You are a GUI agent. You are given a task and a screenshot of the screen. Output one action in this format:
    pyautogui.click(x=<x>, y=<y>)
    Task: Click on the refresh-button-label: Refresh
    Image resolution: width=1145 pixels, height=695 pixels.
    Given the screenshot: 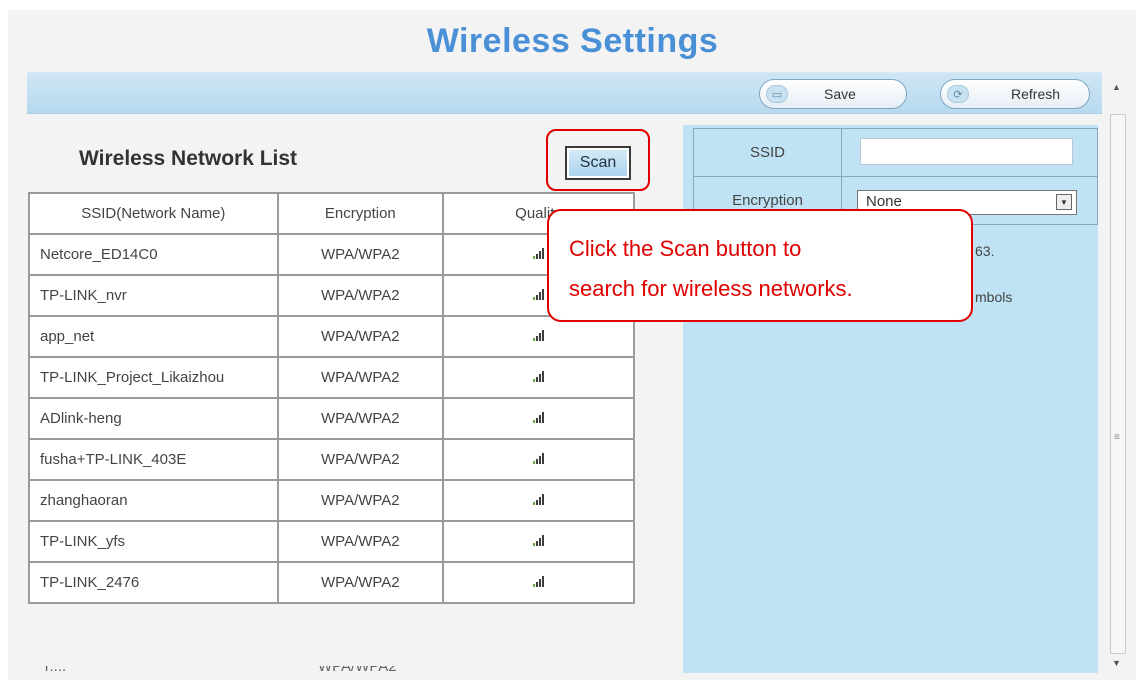 What is the action you would take?
    pyautogui.click(x=1036, y=94)
    